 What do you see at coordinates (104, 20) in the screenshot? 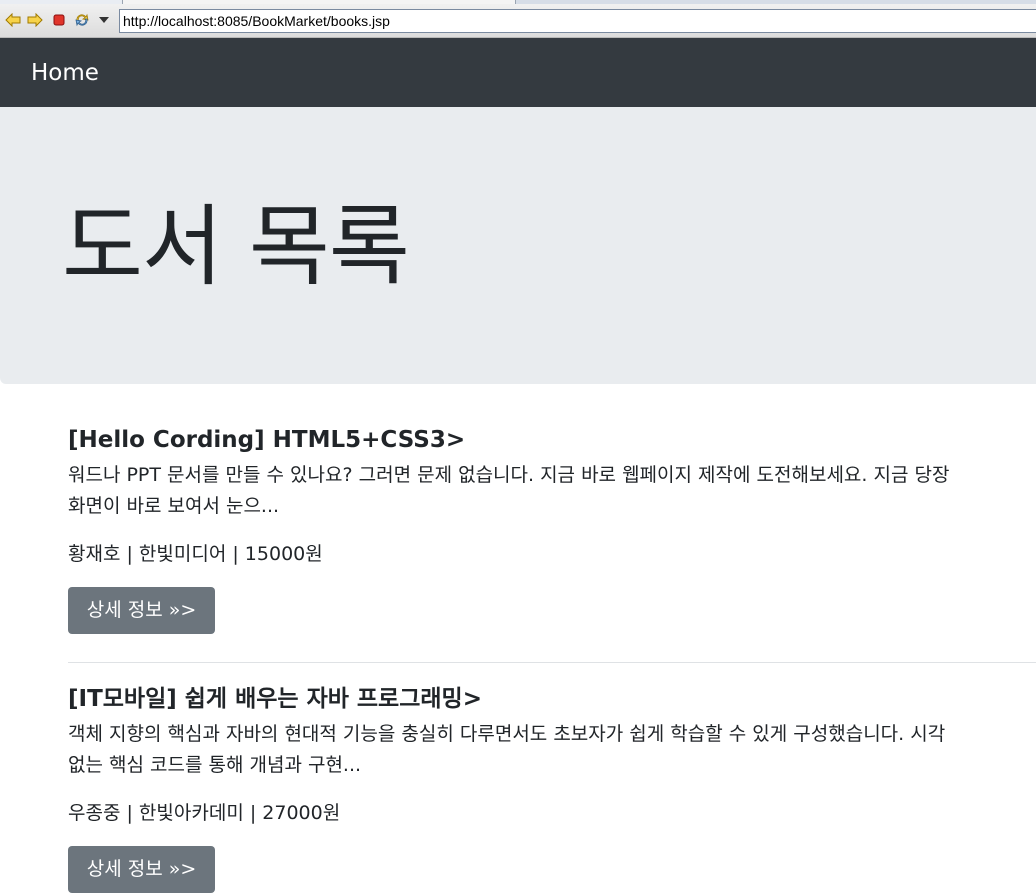
I see `dropdown-arrow-icon` at bounding box center [104, 20].